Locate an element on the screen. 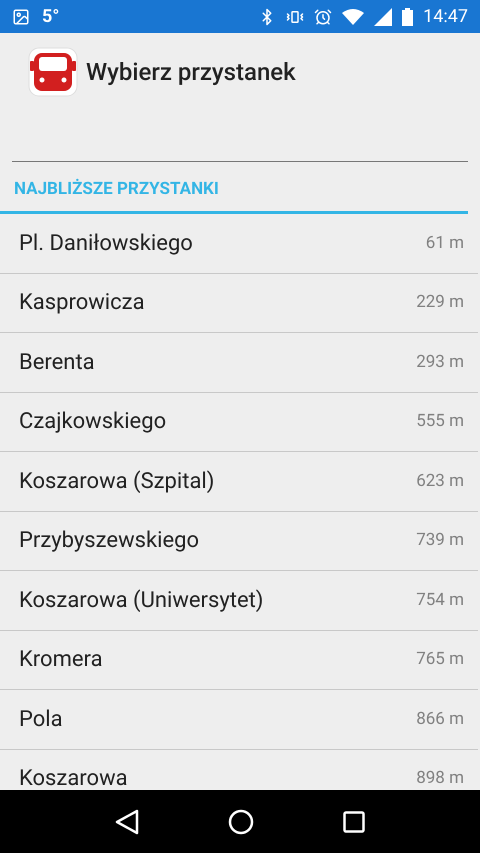 The height and width of the screenshot is (853, 480). stop-distance: 754 m is located at coordinates (440, 600).